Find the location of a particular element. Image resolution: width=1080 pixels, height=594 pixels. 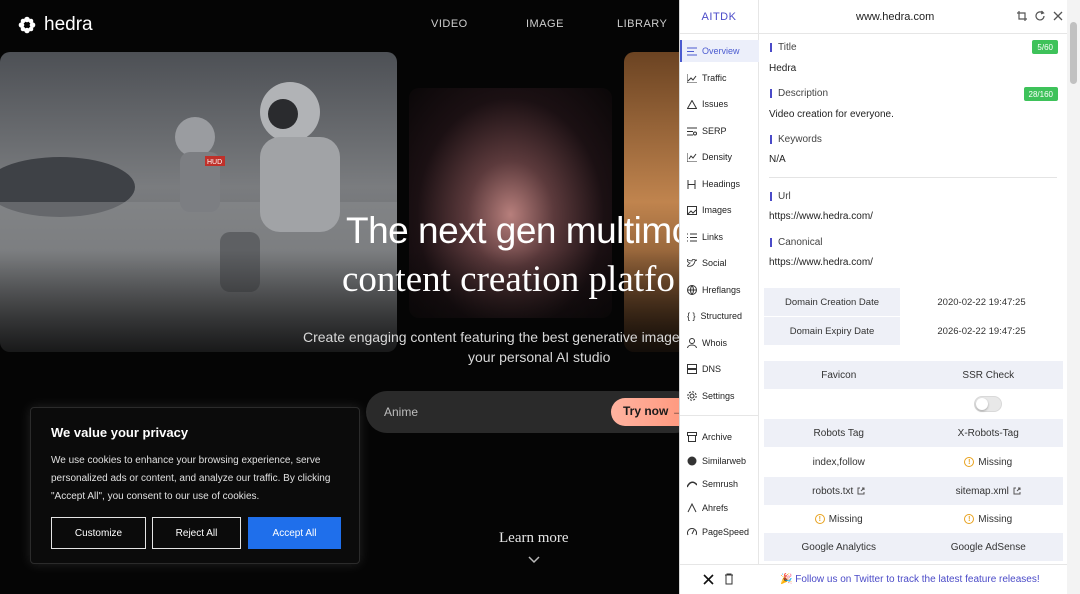

sidebar-item-whois: Whois is located at coordinates (719, 343).